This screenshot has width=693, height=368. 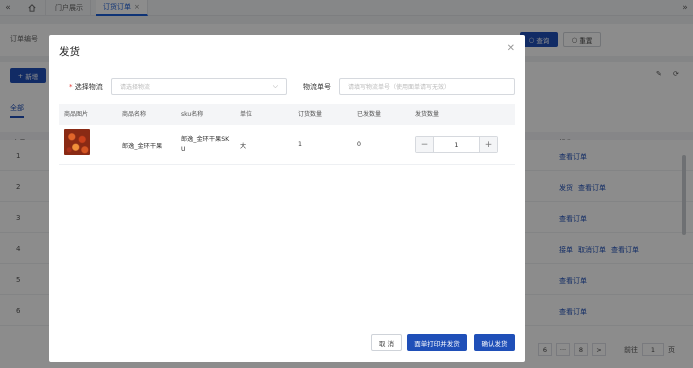 I want to click on confirm-ship-button: 确认发货, so click(x=494, y=342).